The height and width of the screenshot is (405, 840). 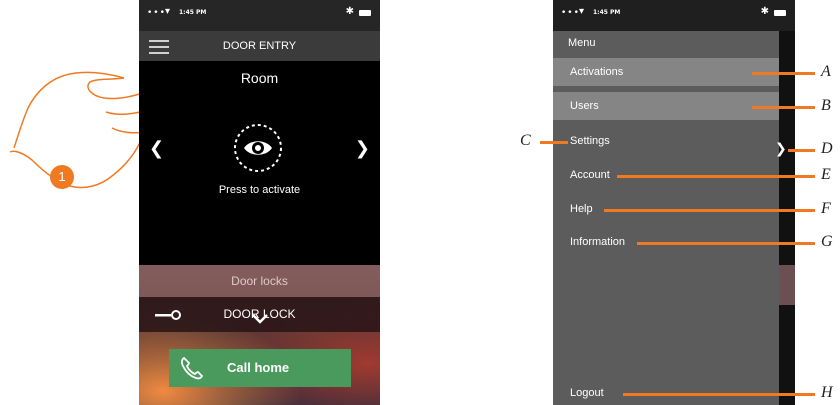 I want to click on menu-item-label: Users, so click(x=584, y=106).